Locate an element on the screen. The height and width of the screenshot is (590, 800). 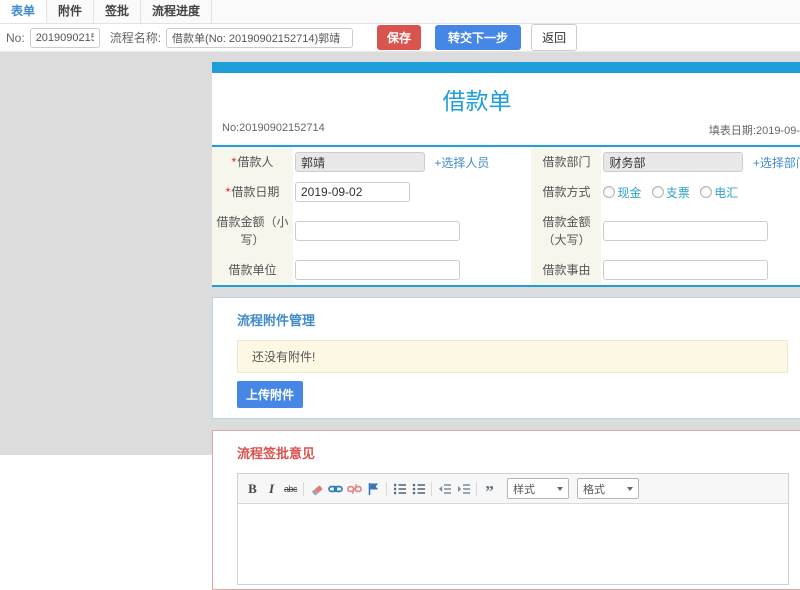
department-value-cell: +选择部门 is located at coordinates (700, 162).